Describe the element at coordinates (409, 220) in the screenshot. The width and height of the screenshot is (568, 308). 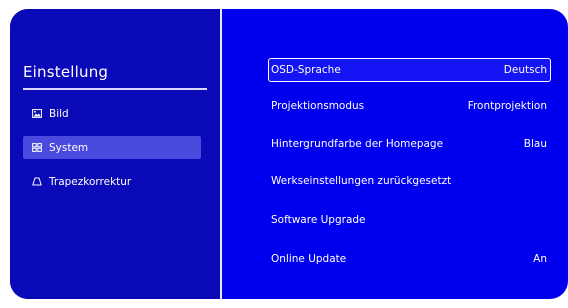
I see `menu-item-software-upgrade: Software Upgrade` at that location.